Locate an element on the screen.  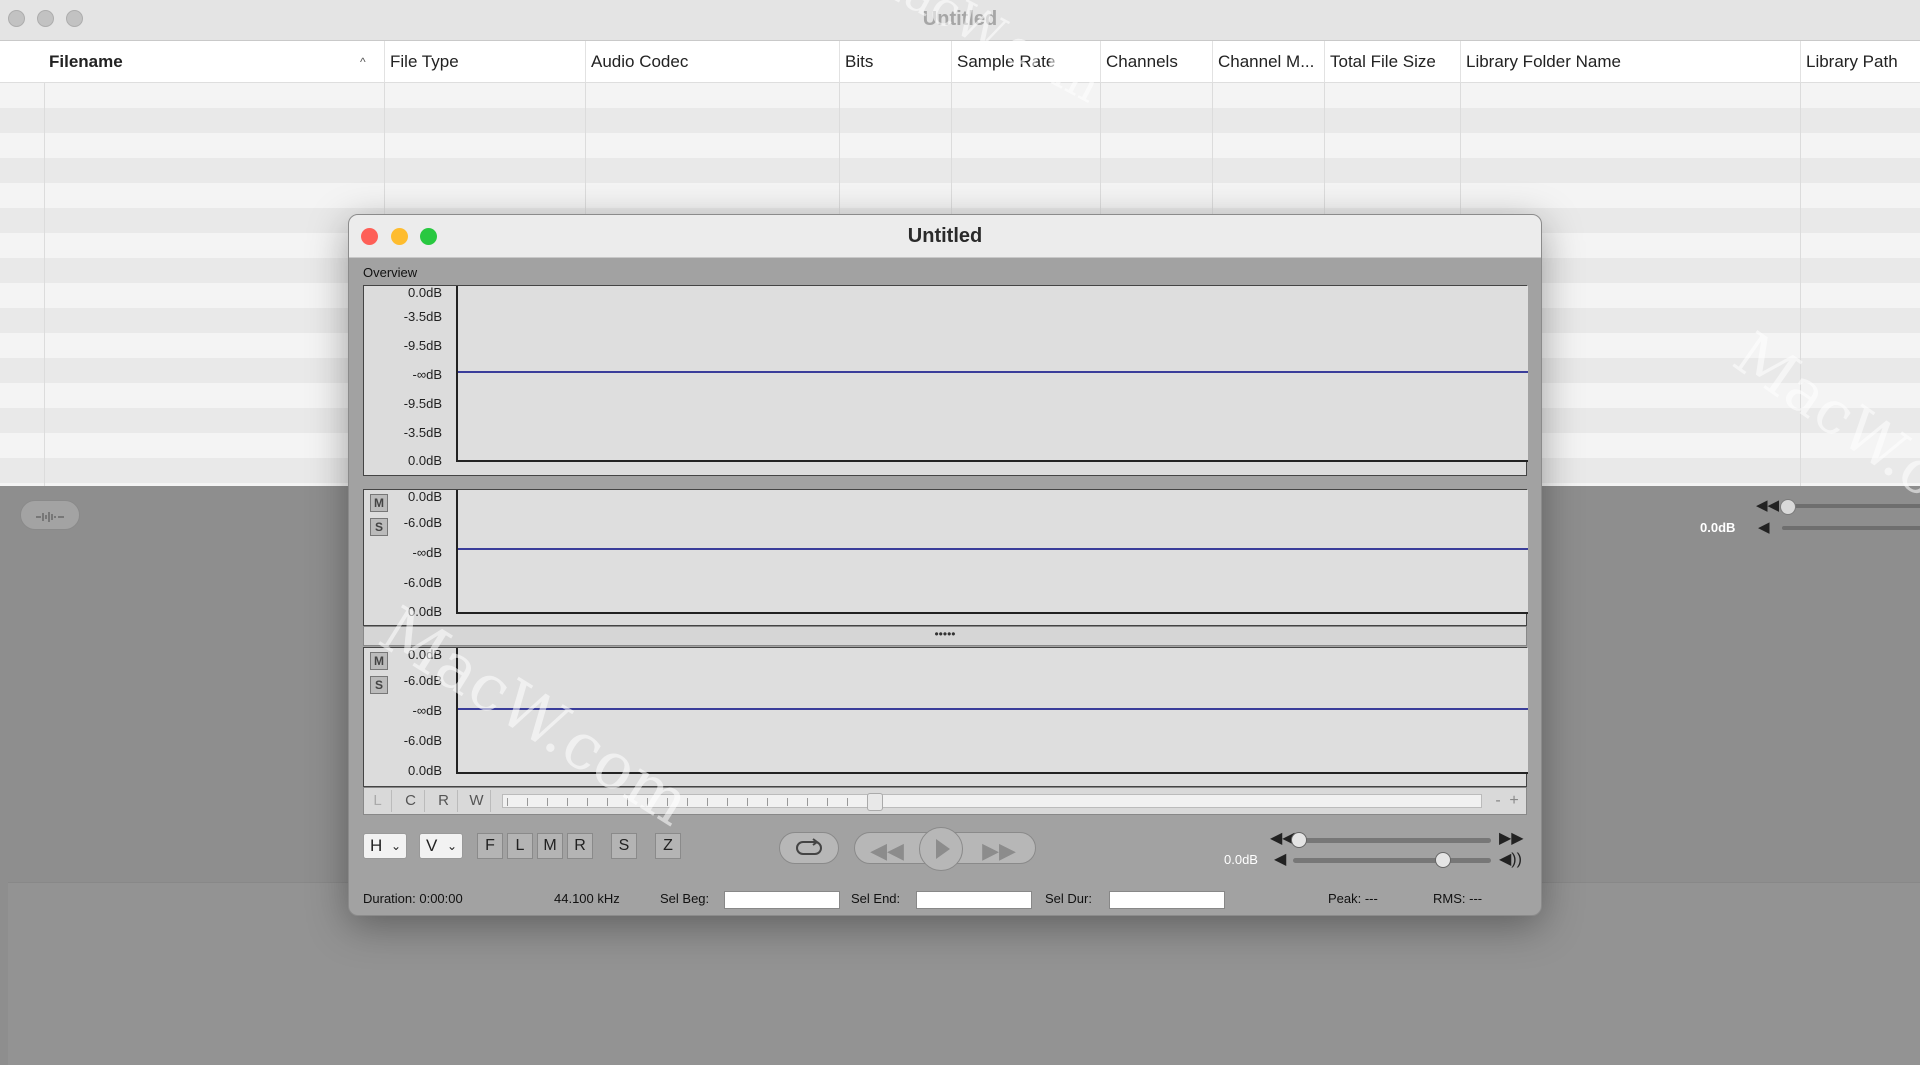
waveform-toggle-button is located at coordinates (50, 515).